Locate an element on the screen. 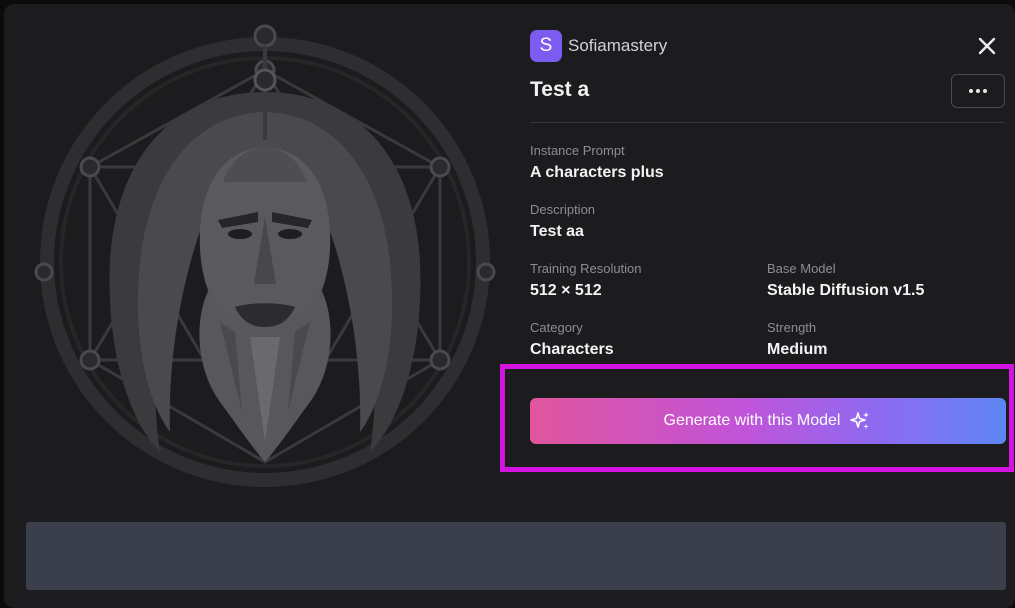 The width and height of the screenshot is (1015, 608). divider is located at coordinates (767, 122).